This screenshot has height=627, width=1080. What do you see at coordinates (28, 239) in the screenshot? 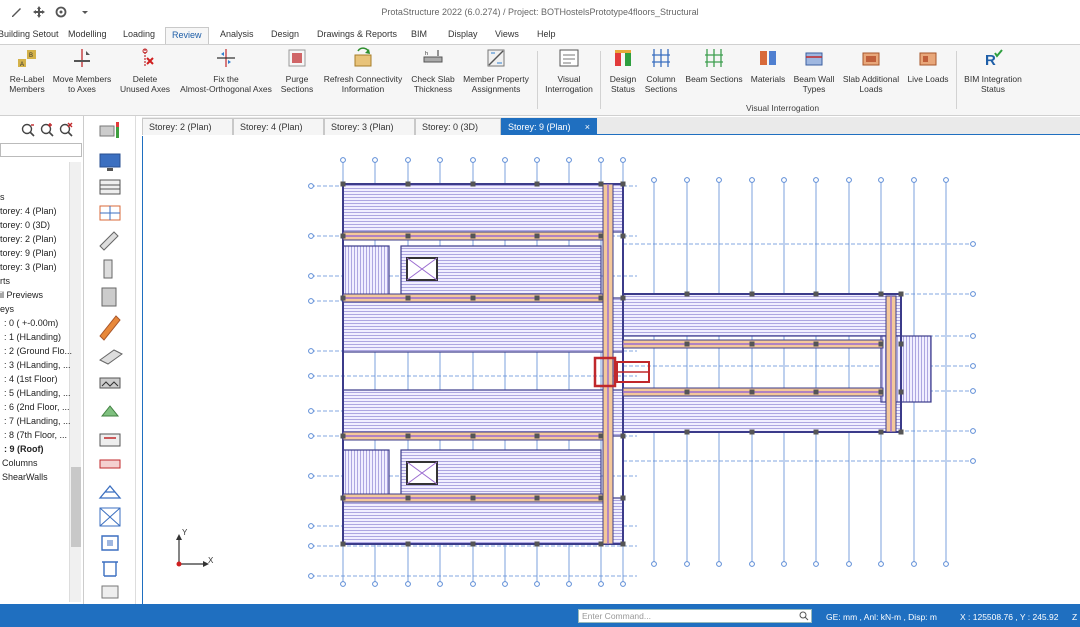
I see `tree-item: torey: 2 (Plan)` at bounding box center [28, 239].